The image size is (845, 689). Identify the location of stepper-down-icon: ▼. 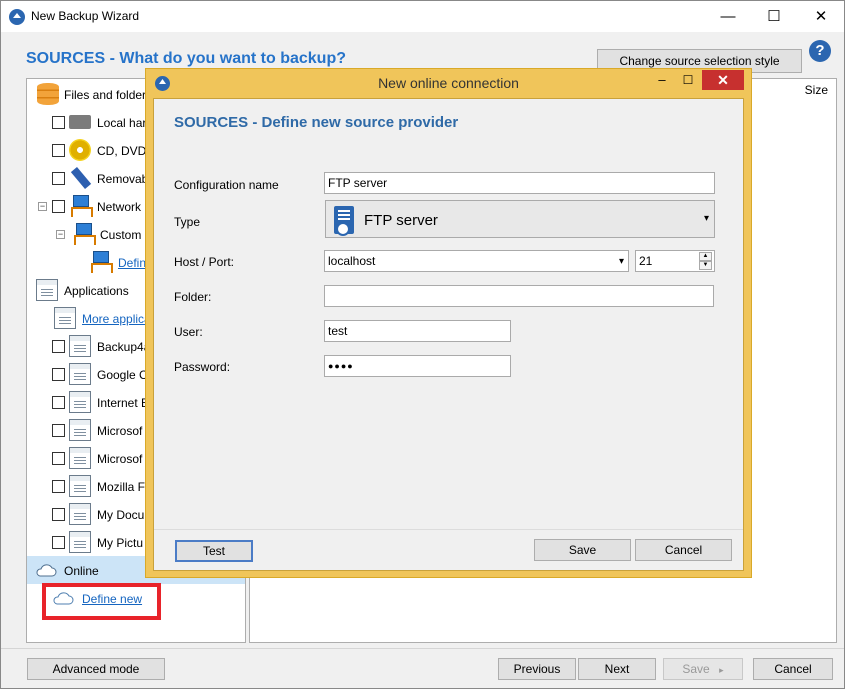
(705, 265).